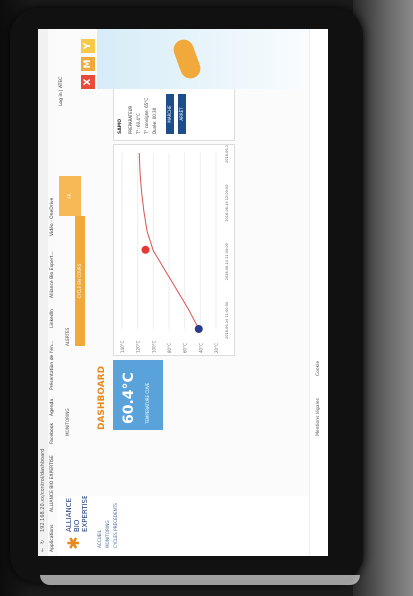 The height and width of the screenshot is (596, 413). What do you see at coordinates (153, 346) in the screenshot?
I see `y-tick-label: 100°C` at bounding box center [153, 346].